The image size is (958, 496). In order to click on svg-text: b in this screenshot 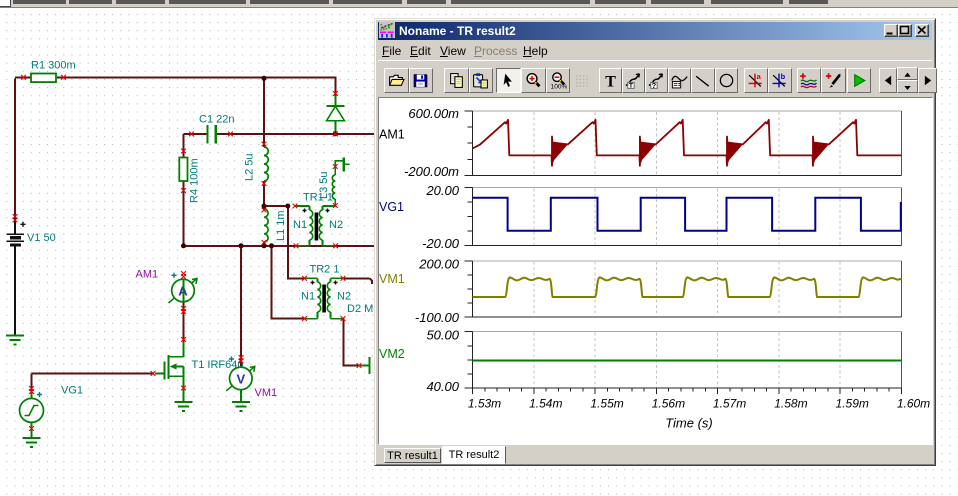, I will do `click(783, 76)`.